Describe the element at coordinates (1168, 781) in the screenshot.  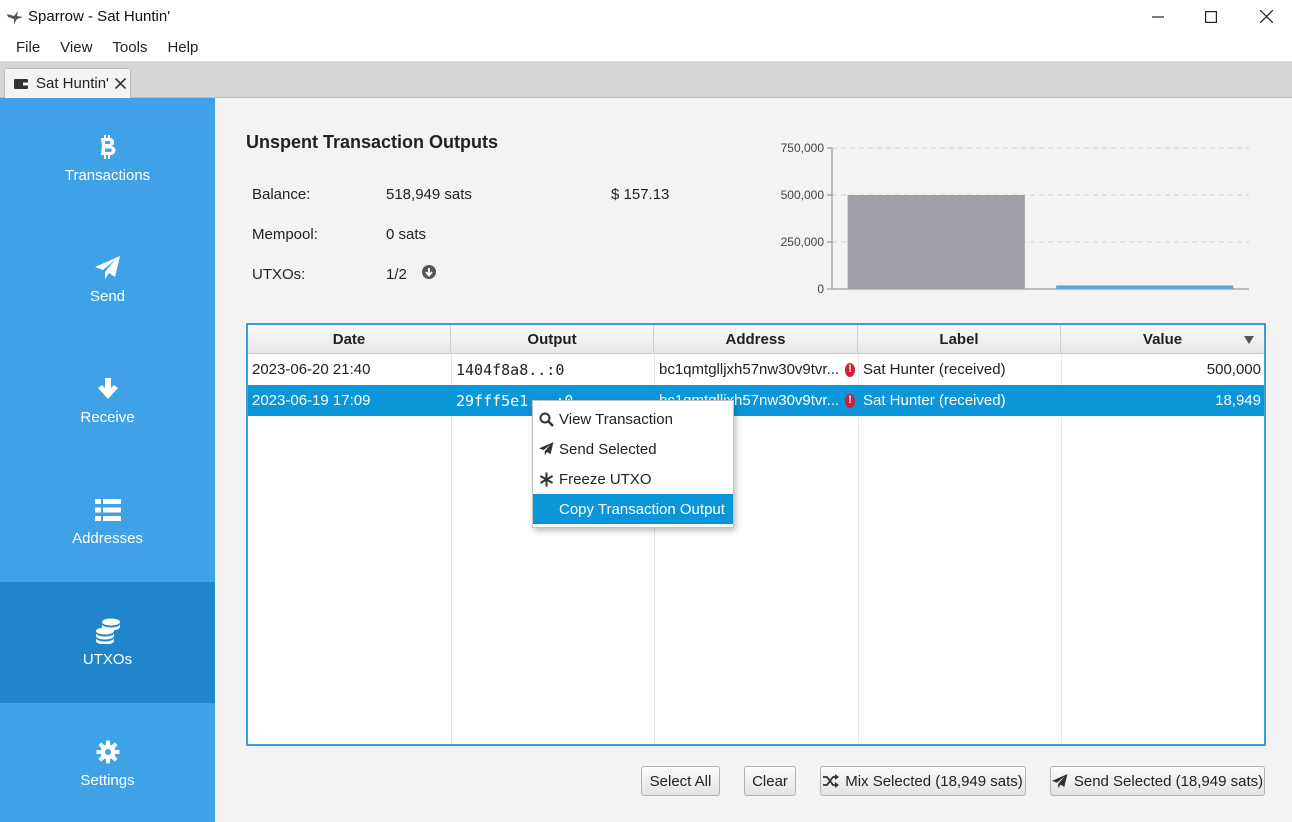
I see `send-selected-label: Send Selected (18,949 sats)` at that location.